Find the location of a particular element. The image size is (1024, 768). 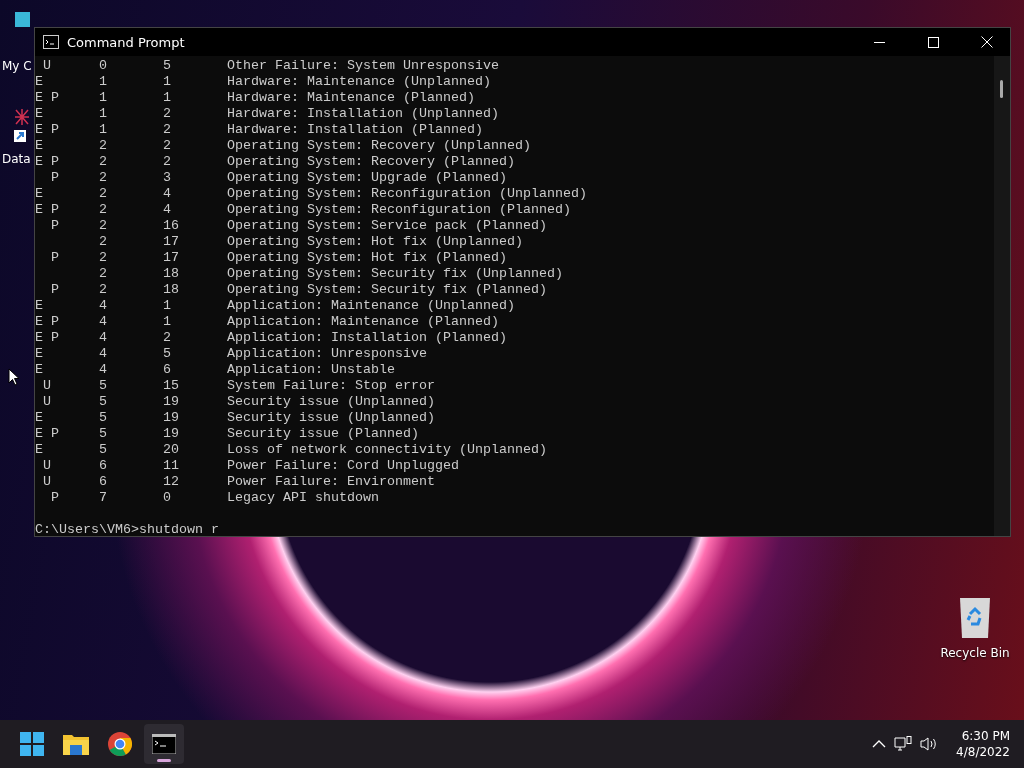

reason-text: Legacy API shutdown is located at coordinates (303, 498).